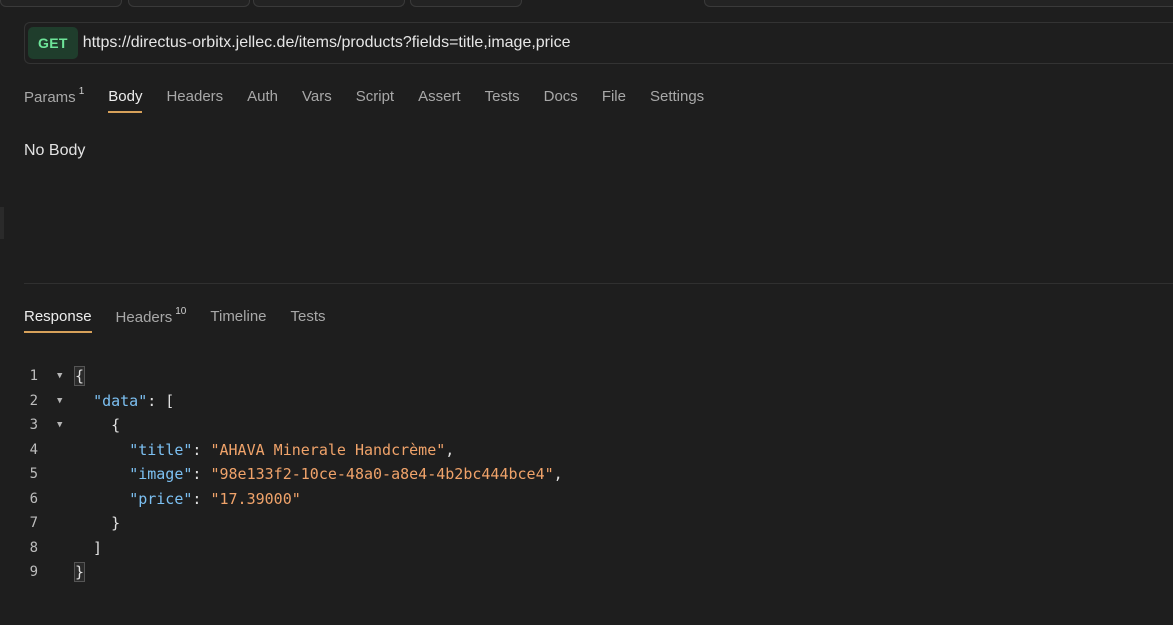  What do you see at coordinates (161, 474) in the screenshot?
I see `json-key: "image"` at bounding box center [161, 474].